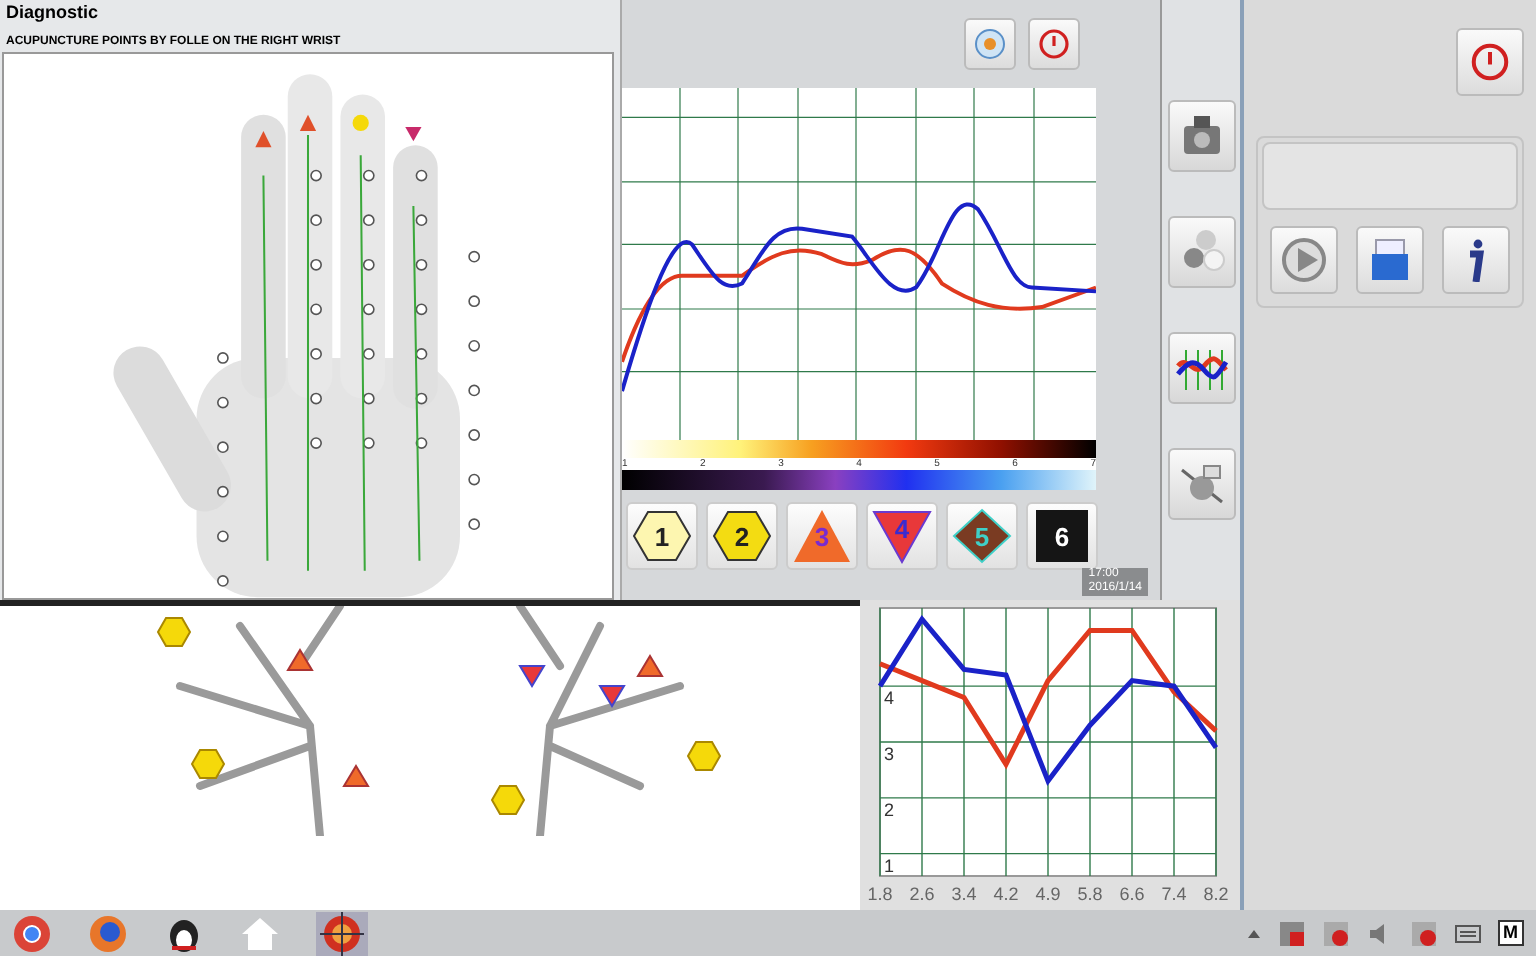 The height and width of the screenshot is (956, 1536). Describe the element at coordinates (1389, 260) in the screenshot. I see `archive-button` at that location.